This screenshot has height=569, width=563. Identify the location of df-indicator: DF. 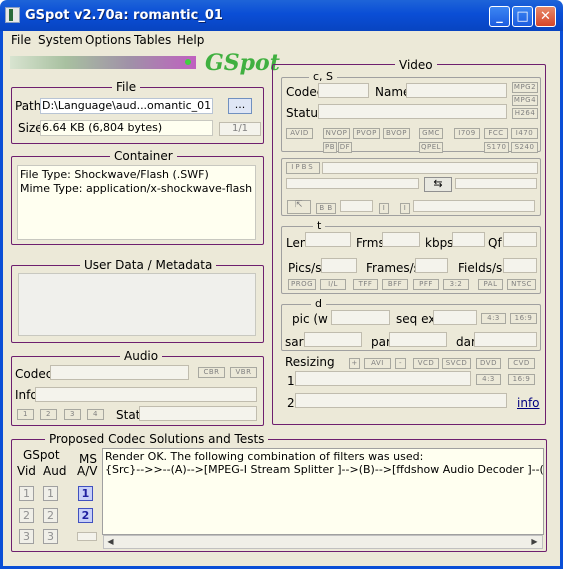
(345, 147).